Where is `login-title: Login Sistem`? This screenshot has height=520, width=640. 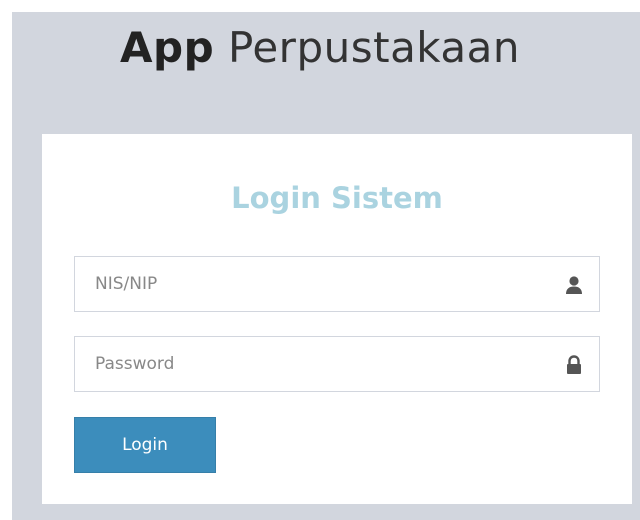
login-title: Login Sistem is located at coordinates (337, 198).